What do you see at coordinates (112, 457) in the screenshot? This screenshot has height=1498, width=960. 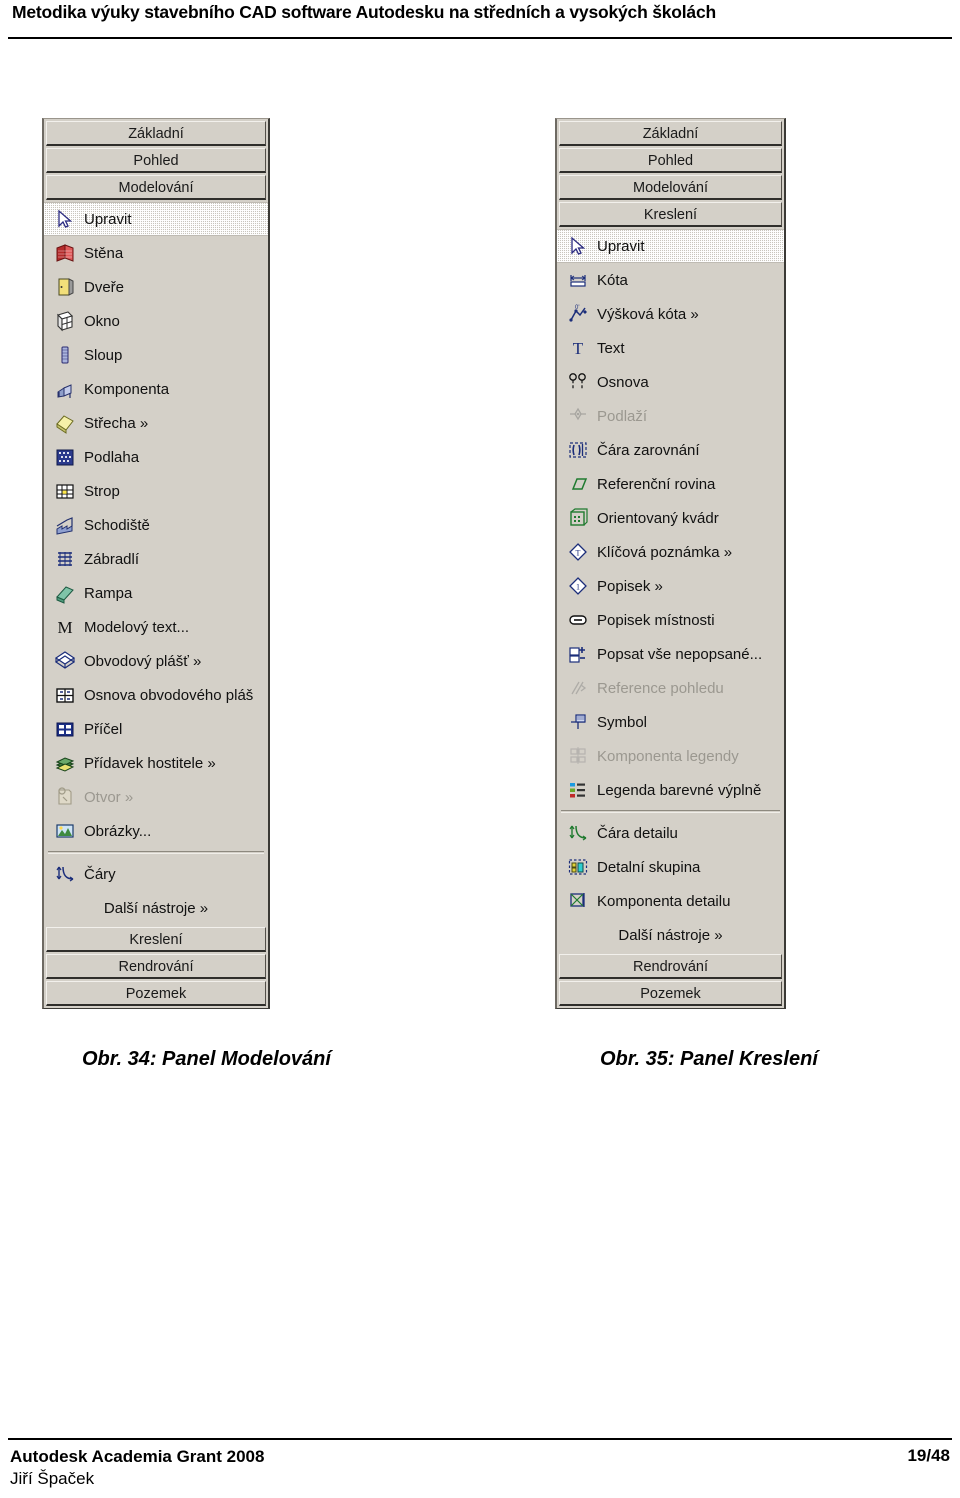 I see `menu-item-label: Podlaha` at bounding box center [112, 457].